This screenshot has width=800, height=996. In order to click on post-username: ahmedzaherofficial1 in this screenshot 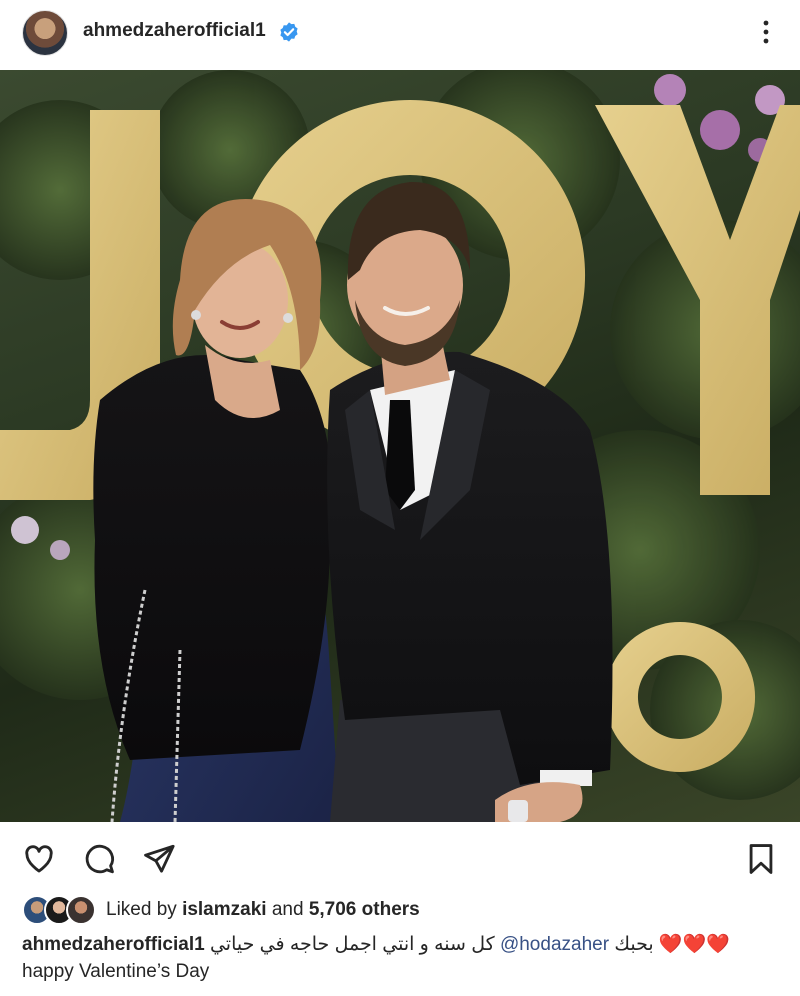, I will do `click(174, 31)`.